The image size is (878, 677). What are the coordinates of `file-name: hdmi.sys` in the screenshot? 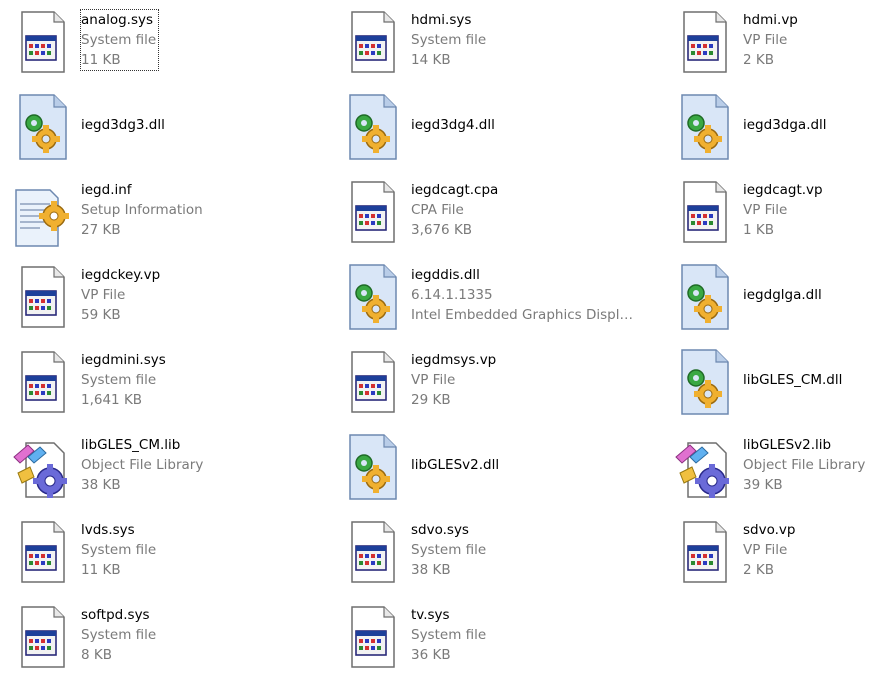 It's located at (441, 20).